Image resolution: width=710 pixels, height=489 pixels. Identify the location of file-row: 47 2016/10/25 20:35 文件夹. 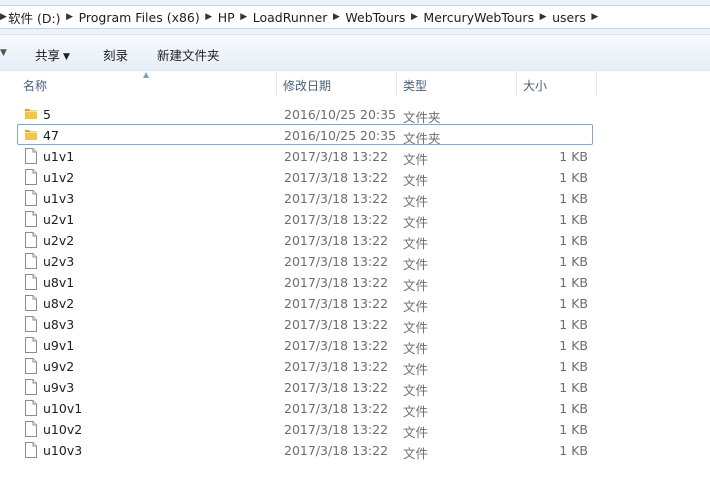
(305, 135).